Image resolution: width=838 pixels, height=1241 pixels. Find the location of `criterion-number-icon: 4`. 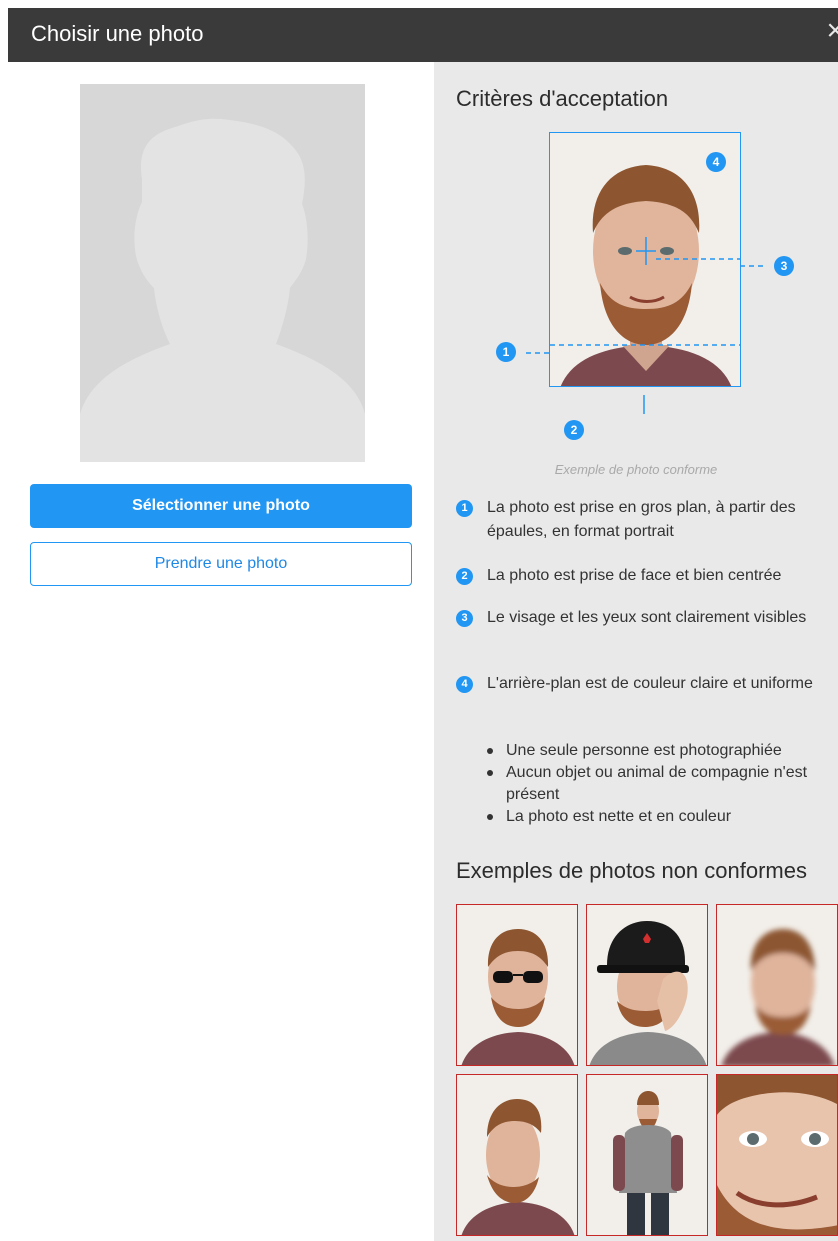

criterion-number-icon: 4 is located at coordinates (464, 684).